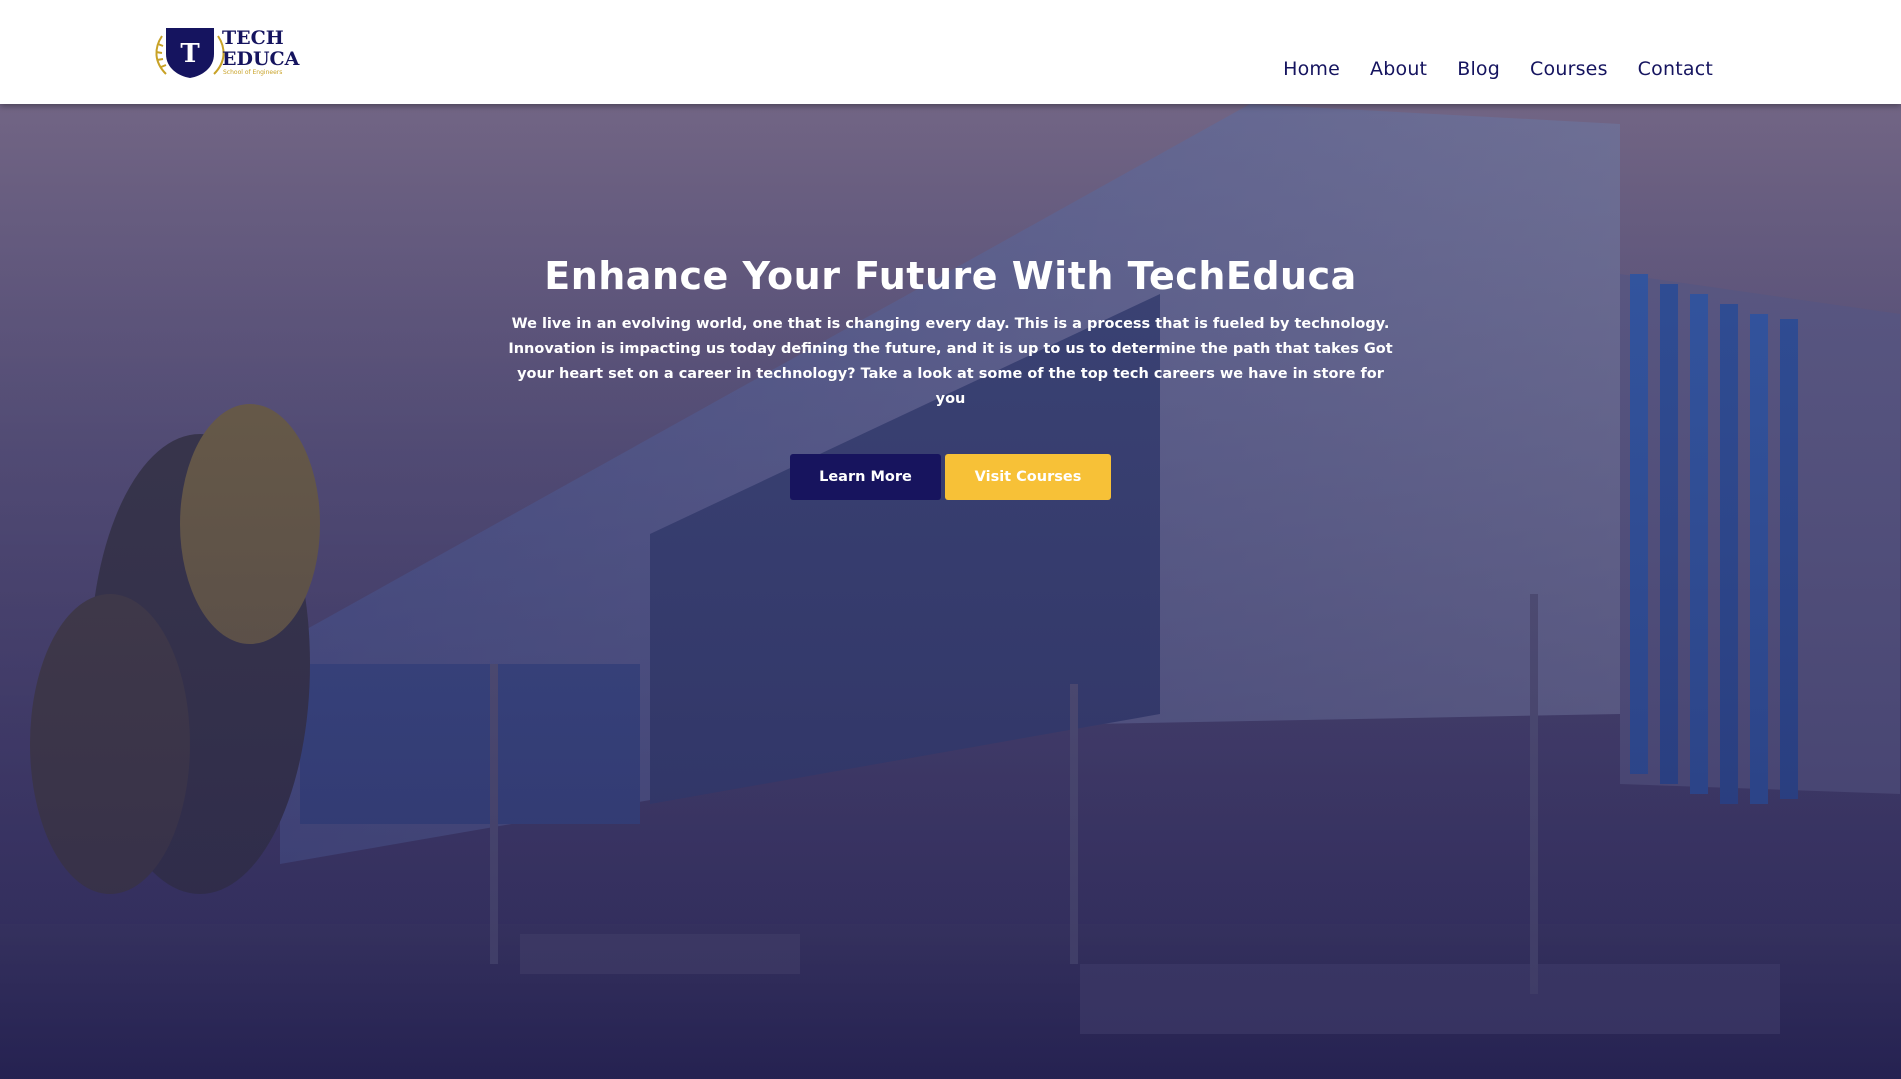  What do you see at coordinates (865, 477) in the screenshot?
I see `learn-more-button: Learn More` at bounding box center [865, 477].